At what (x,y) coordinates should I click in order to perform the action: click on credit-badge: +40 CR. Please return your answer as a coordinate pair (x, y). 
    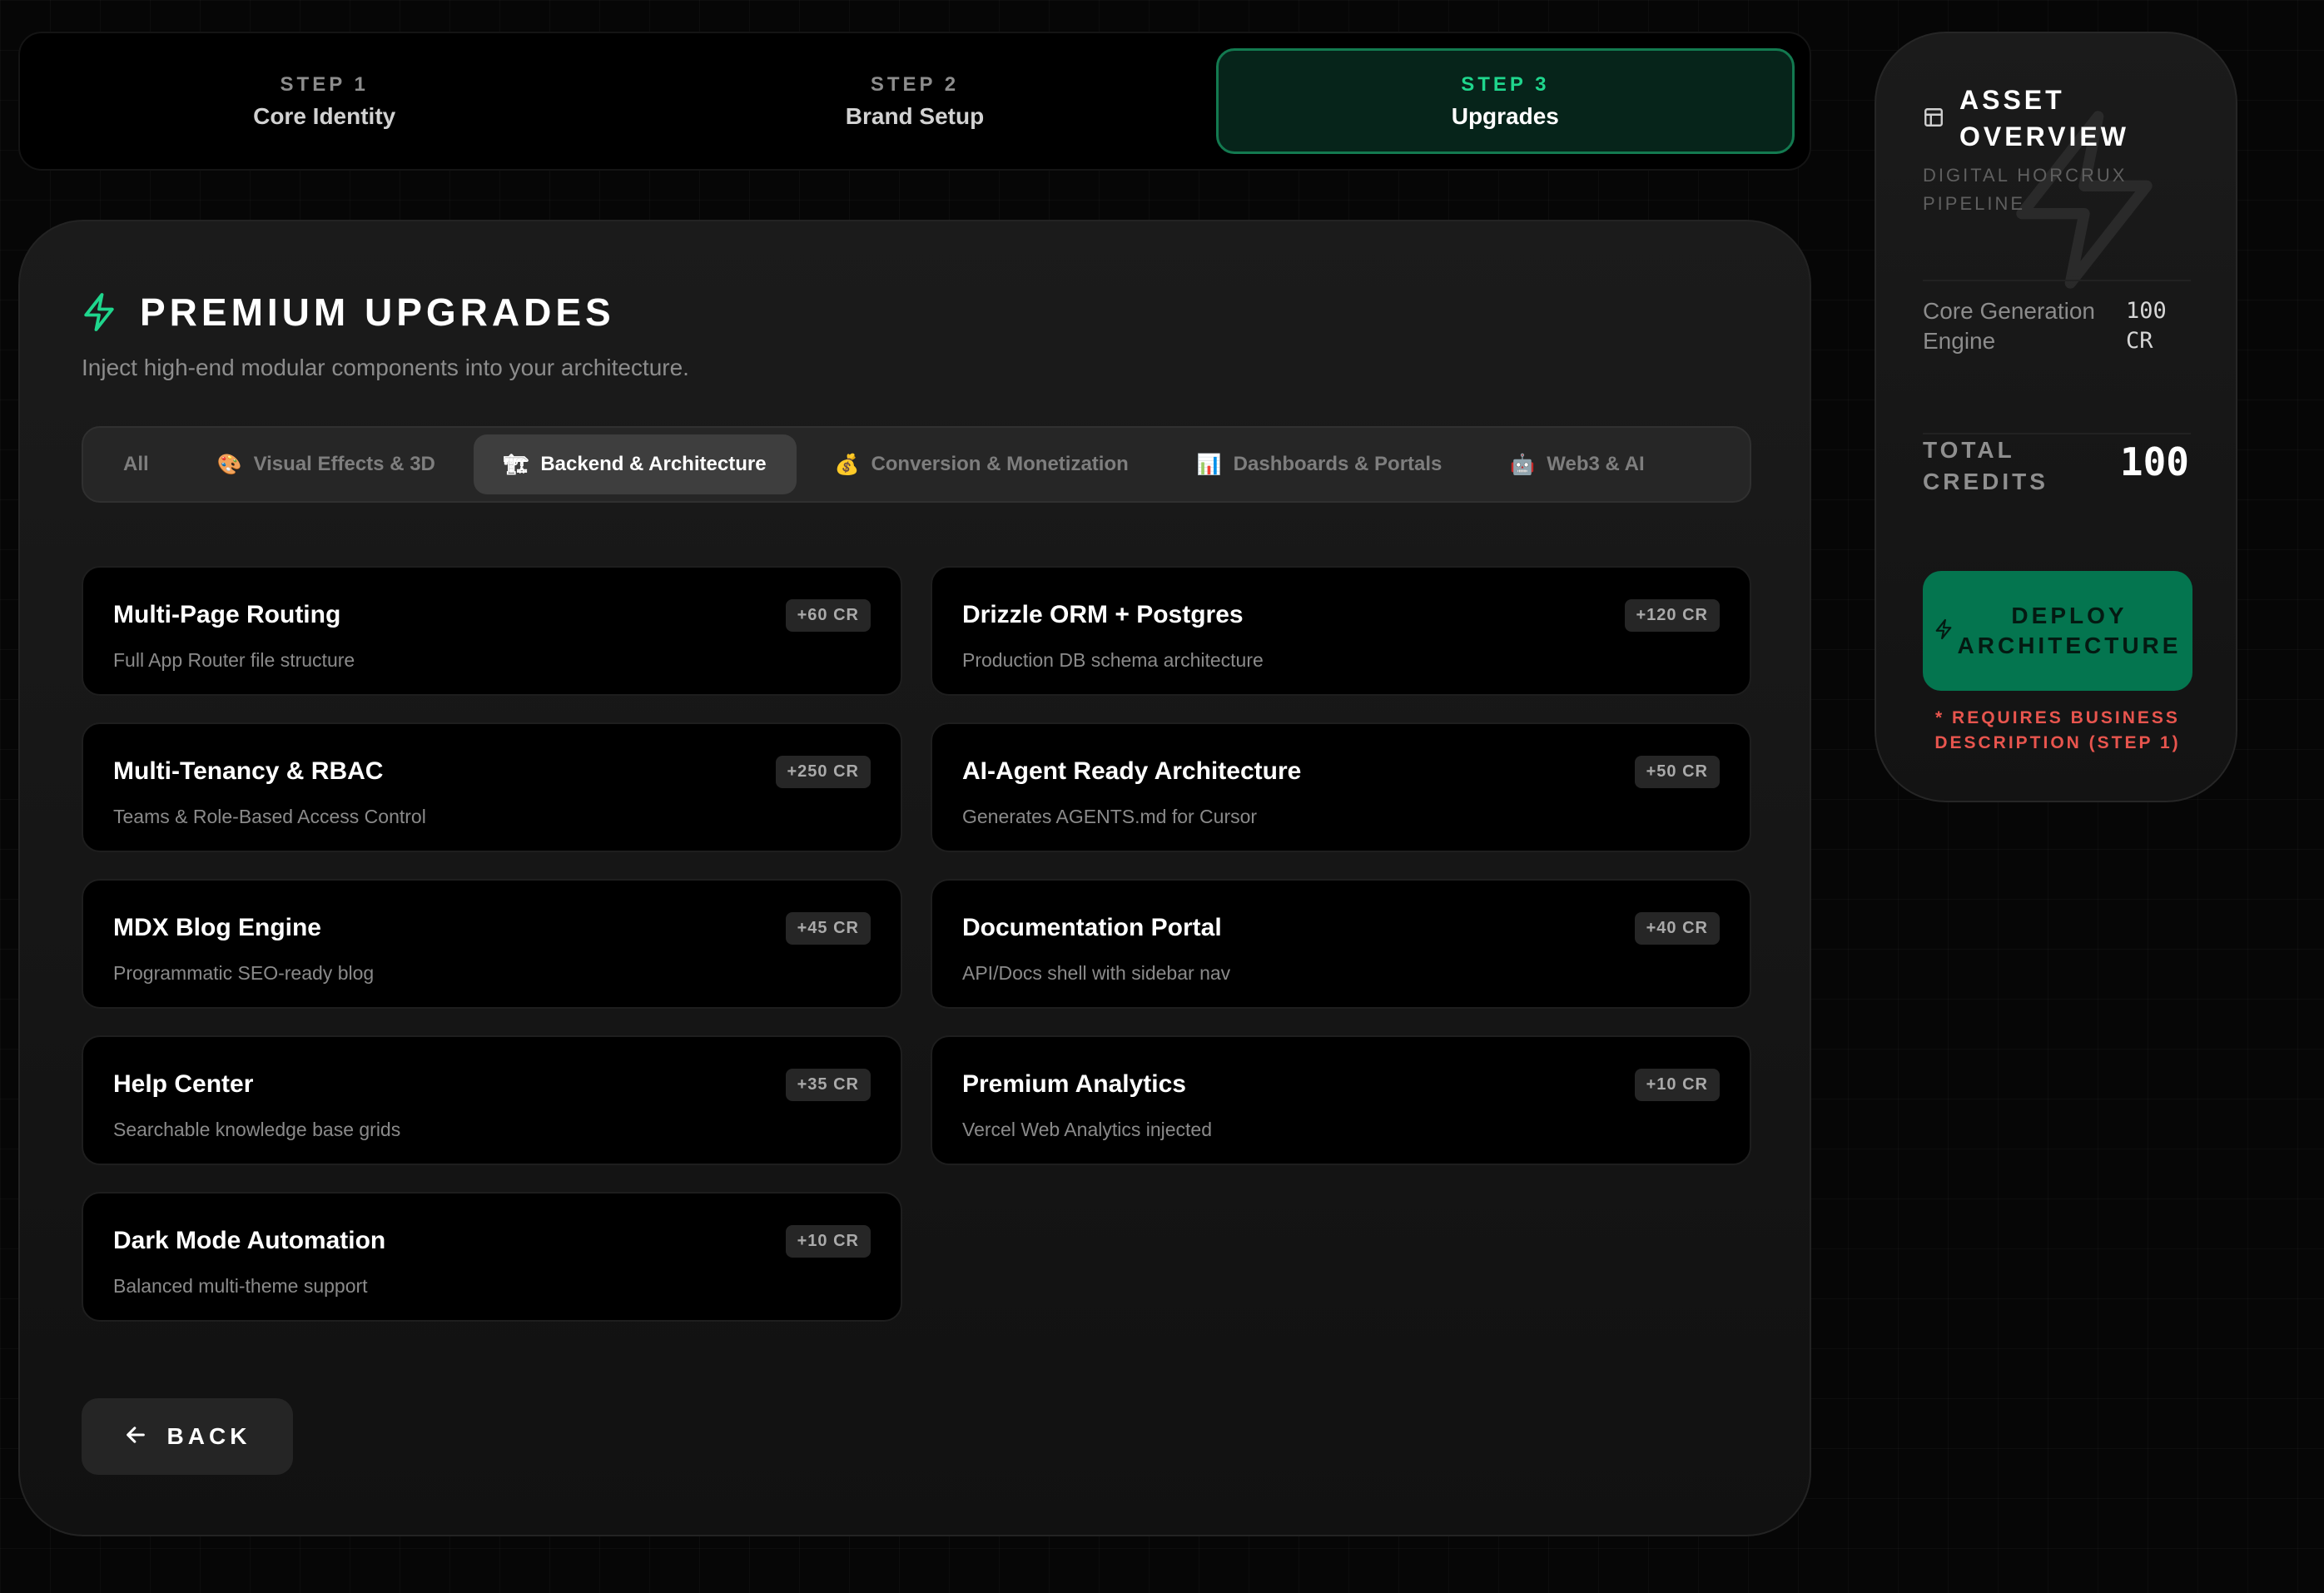
    Looking at the image, I should click on (1677, 928).